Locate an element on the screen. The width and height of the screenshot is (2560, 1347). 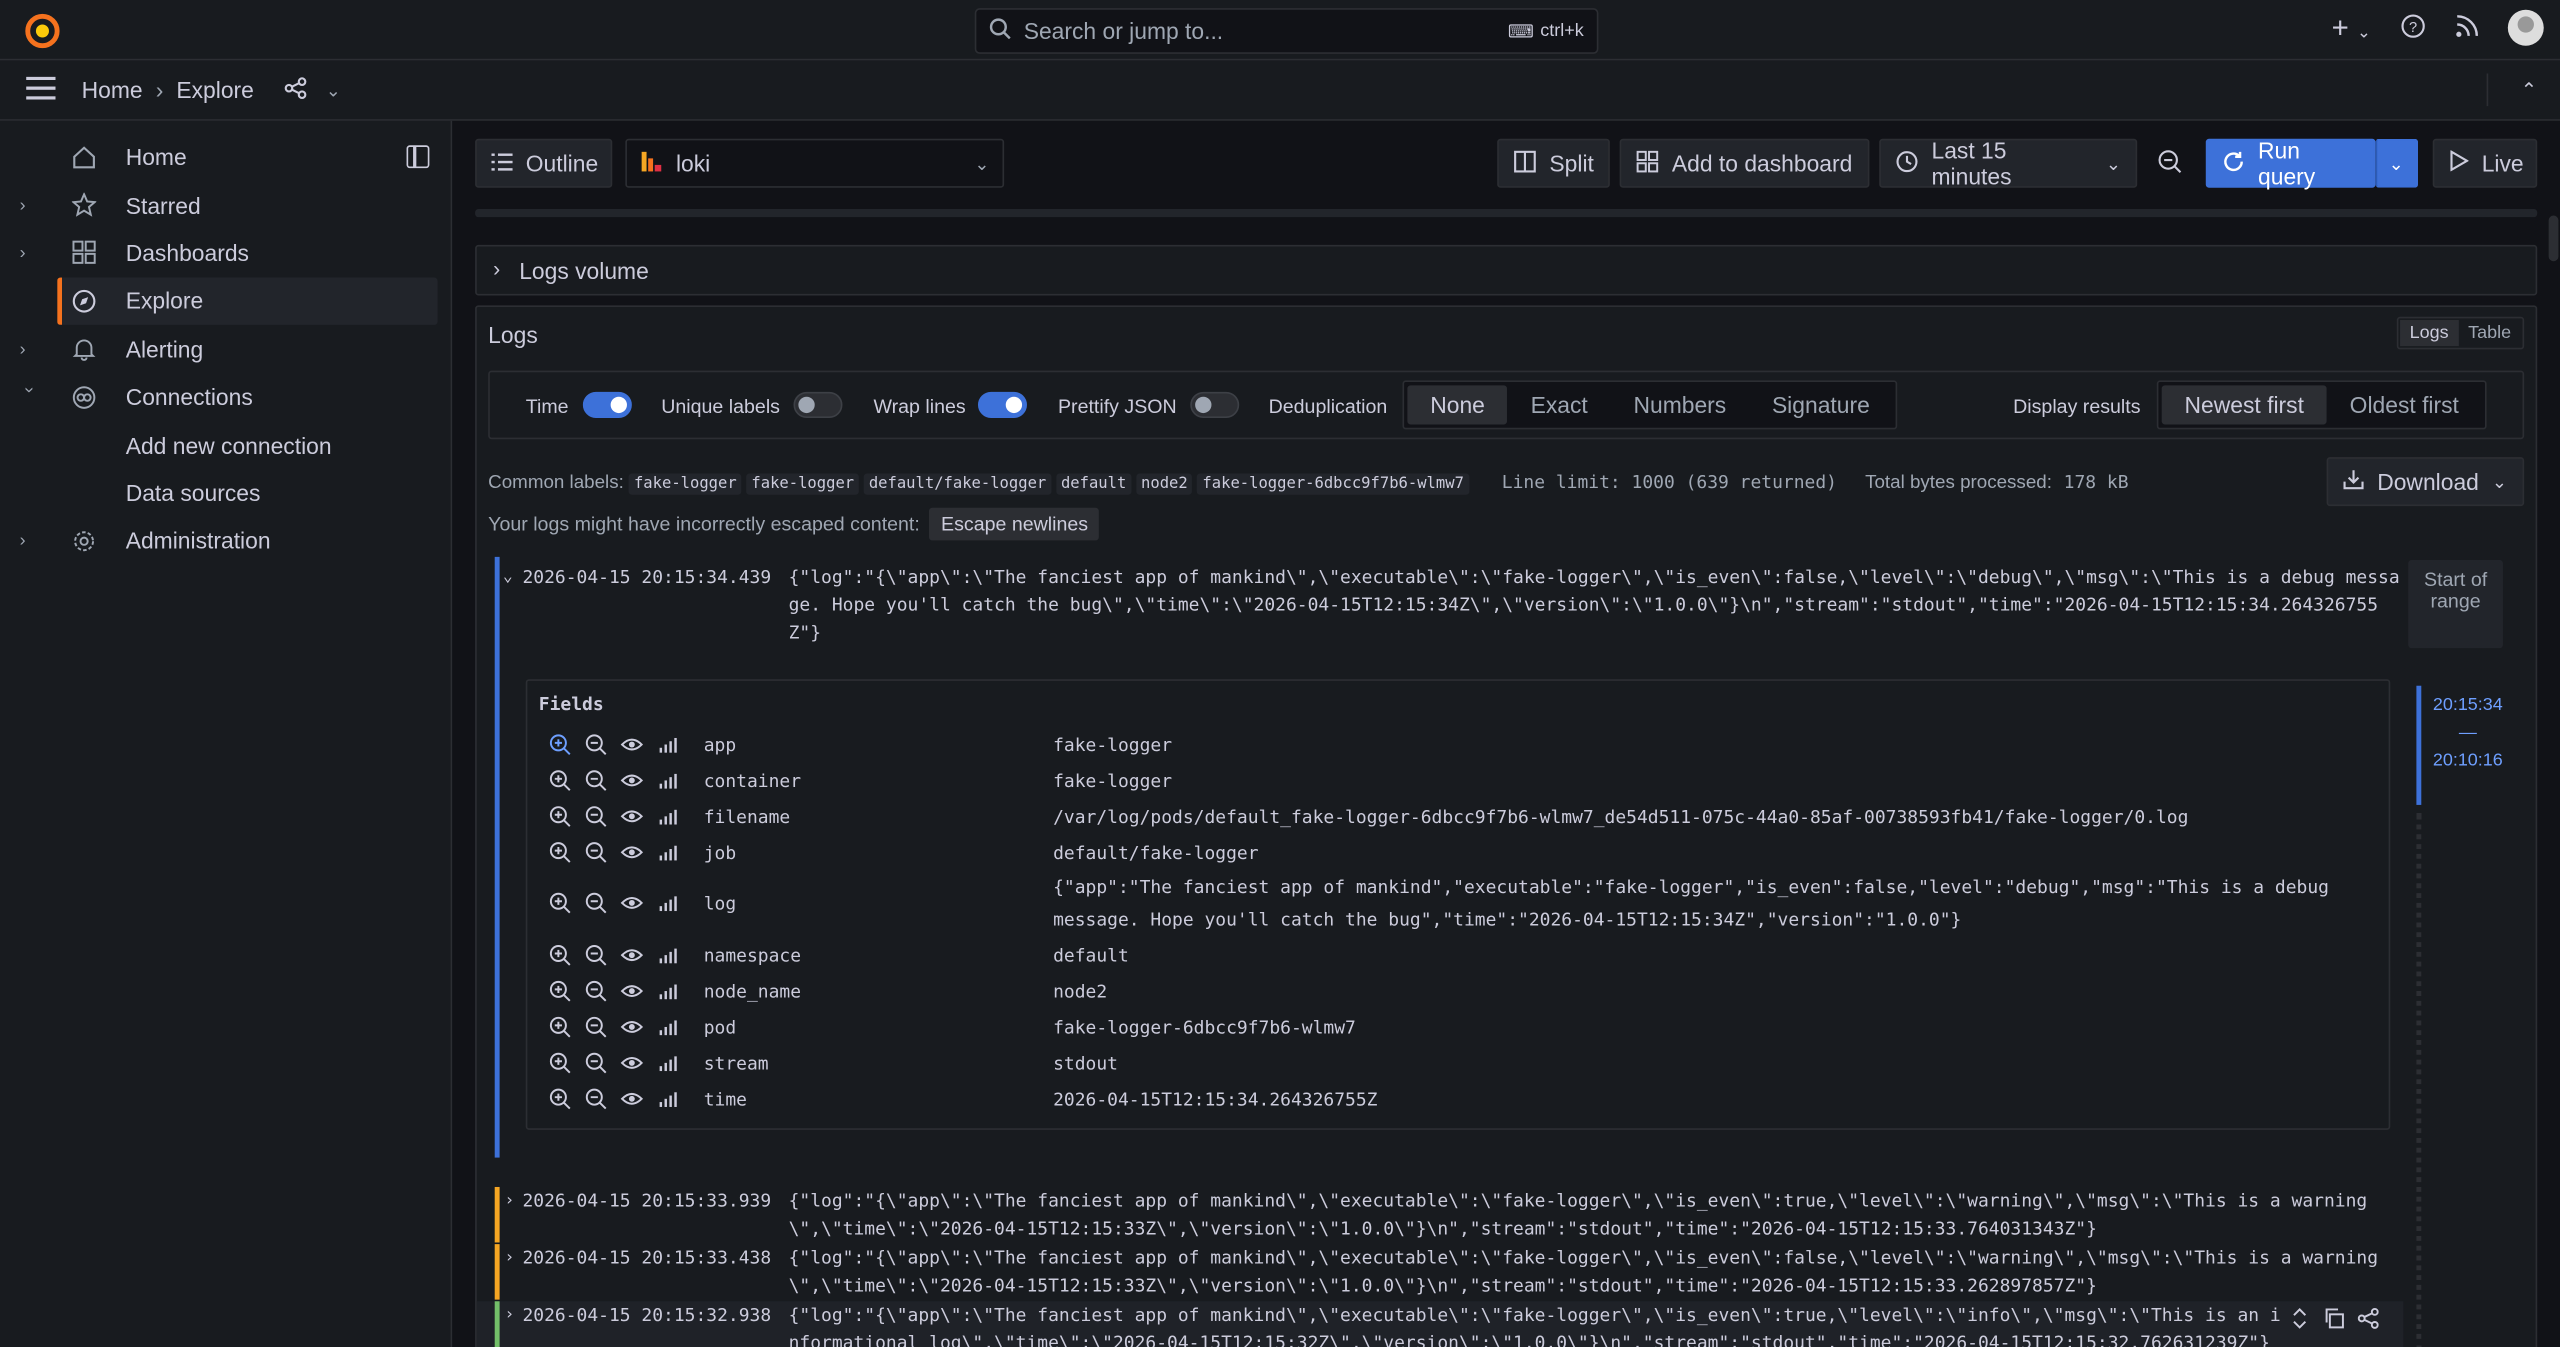
sidebar-item-administration: › Administration is located at coordinates (226, 541).